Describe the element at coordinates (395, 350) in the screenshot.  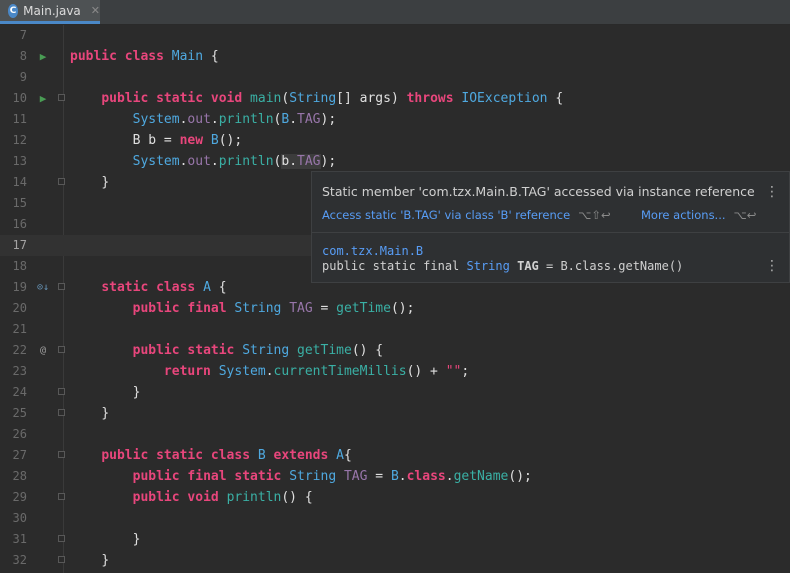
I see `code-line: 22 @ public static String getTime() {` at that location.